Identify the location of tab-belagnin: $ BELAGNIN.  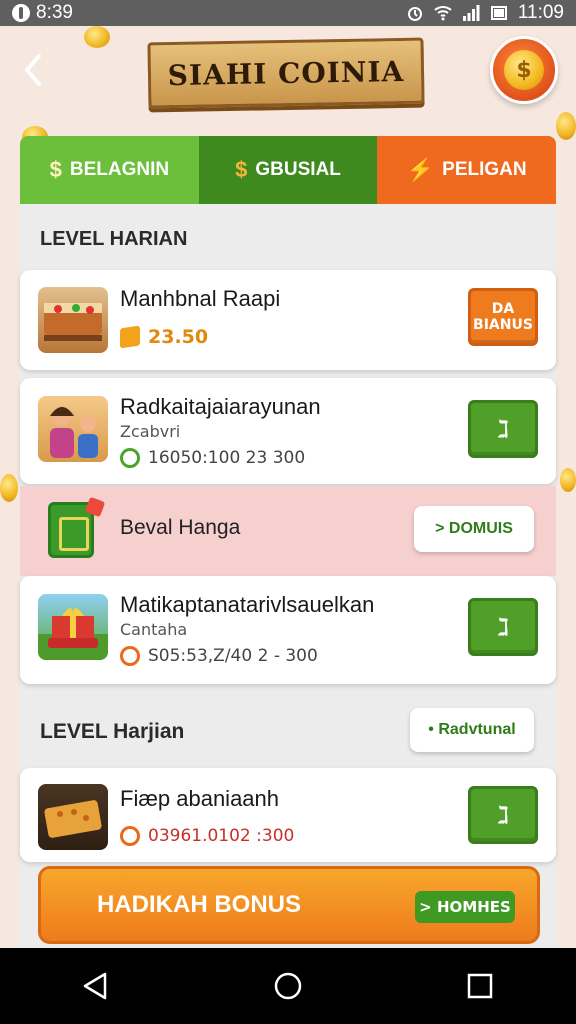
(109, 170).